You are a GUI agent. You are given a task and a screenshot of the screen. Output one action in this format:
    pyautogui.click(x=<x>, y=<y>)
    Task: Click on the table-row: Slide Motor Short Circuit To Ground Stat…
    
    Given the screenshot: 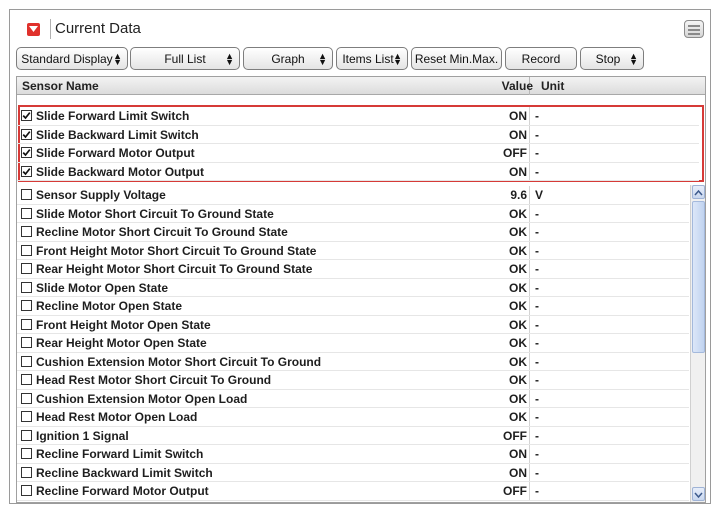 What is the action you would take?
    pyautogui.click(x=353, y=213)
    